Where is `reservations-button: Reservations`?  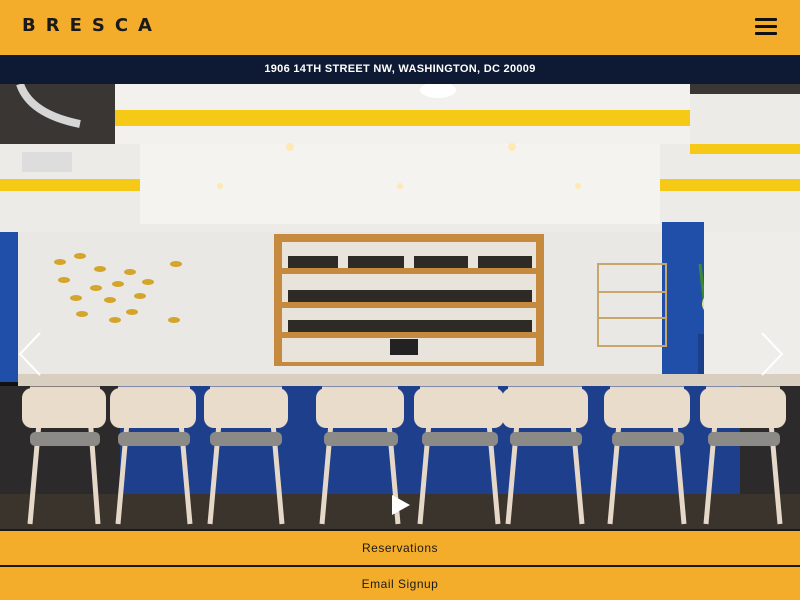 reservations-button: Reservations is located at coordinates (400, 547).